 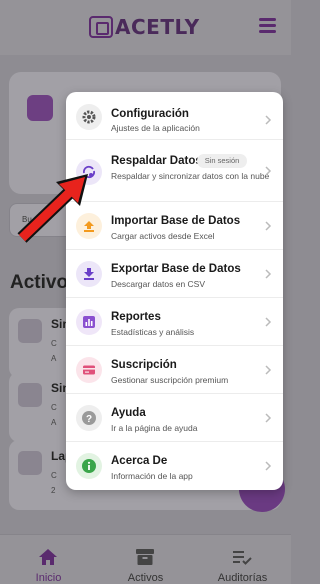 What do you see at coordinates (145, 578) in the screenshot?
I see `nav-label: Activos` at bounding box center [145, 578].